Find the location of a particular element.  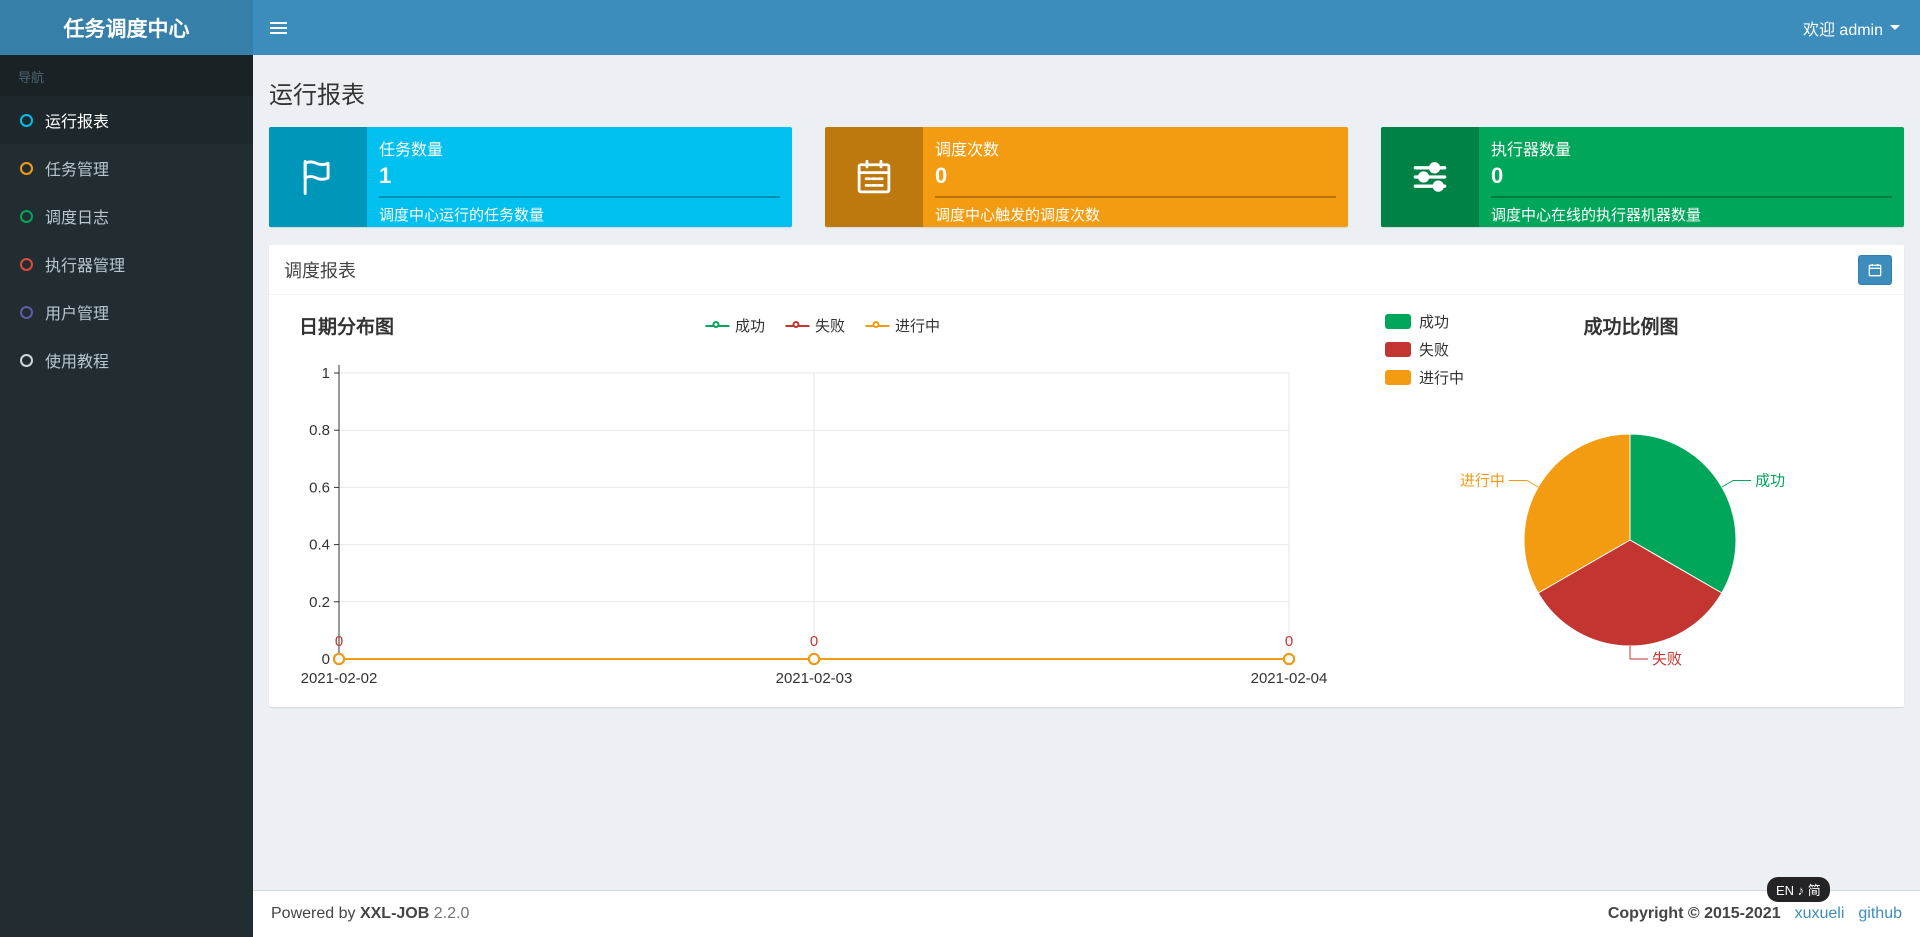

info-box-title: 任务数量 is located at coordinates (411, 150).